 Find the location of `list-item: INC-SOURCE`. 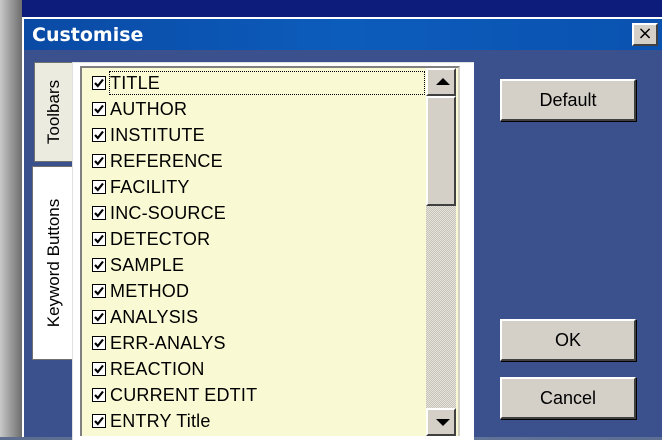

list-item: INC-SOURCE is located at coordinates (255, 213).